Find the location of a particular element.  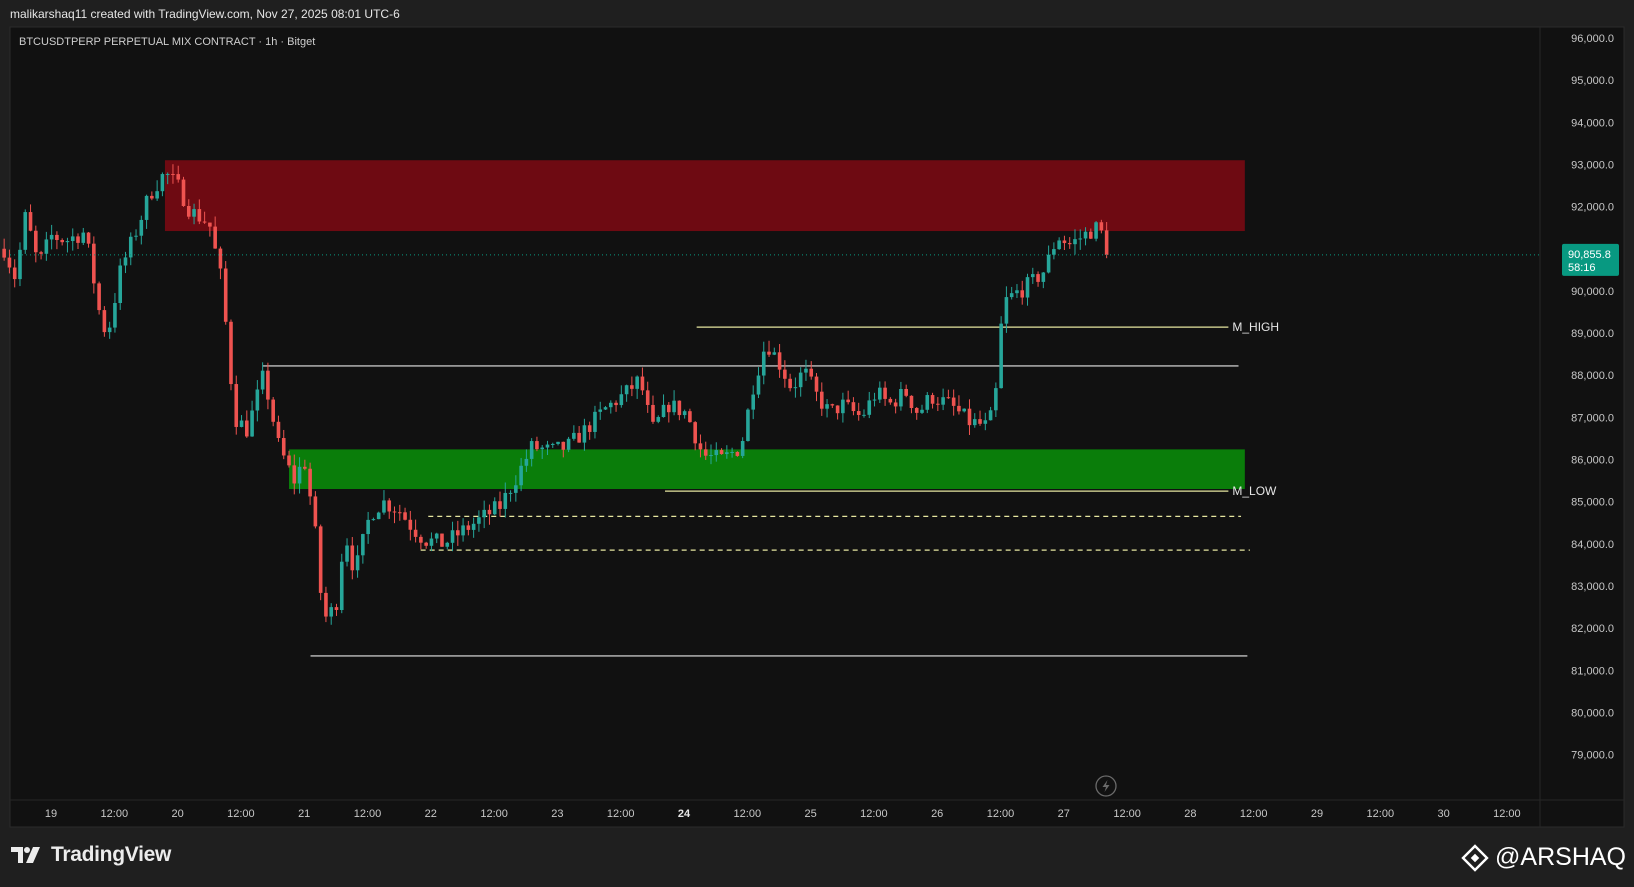

time-tick-label: 28 is located at coordinates (1190, 814).